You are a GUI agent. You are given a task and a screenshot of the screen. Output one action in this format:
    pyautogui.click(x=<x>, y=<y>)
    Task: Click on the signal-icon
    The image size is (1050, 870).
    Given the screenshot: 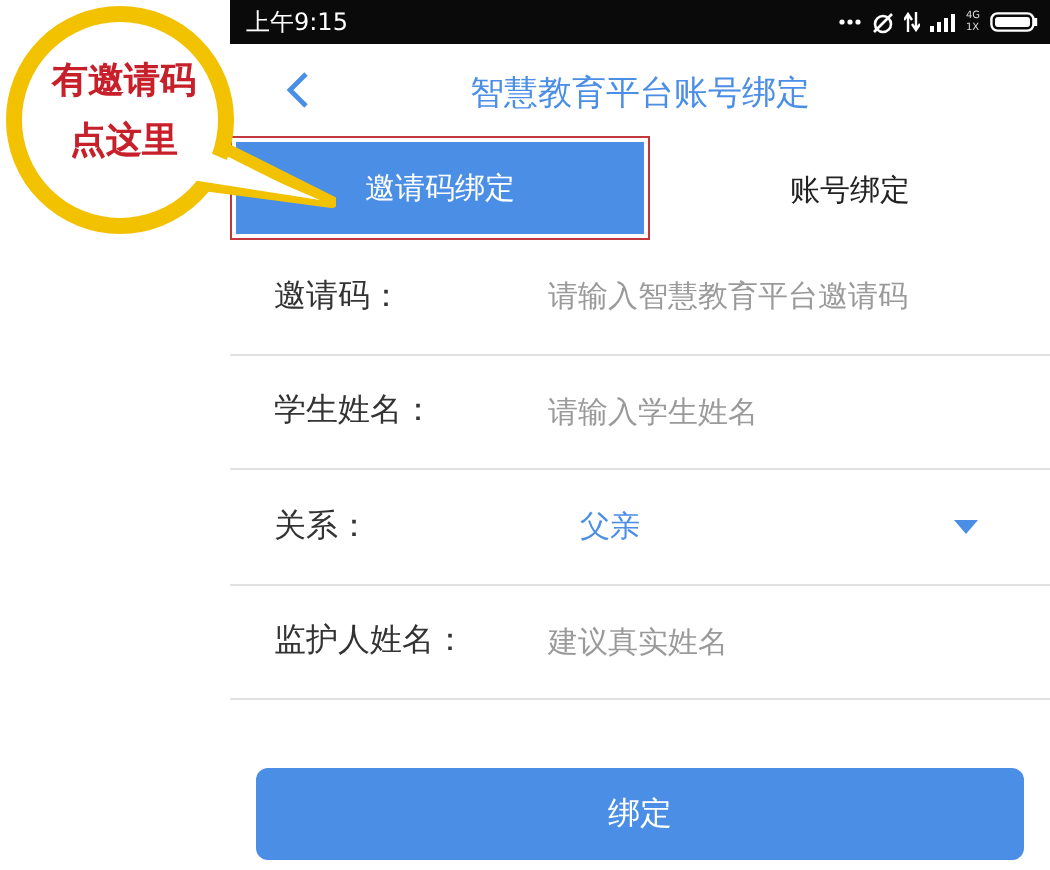 What is the action you would take?
    pyautogui.click(x=942, y=22)
    